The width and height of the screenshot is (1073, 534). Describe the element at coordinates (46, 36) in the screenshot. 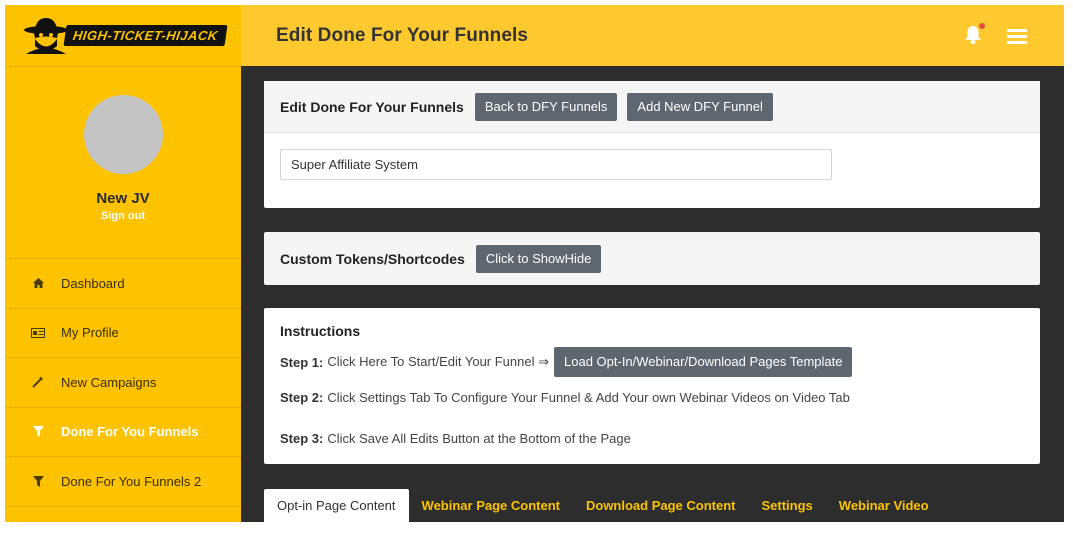

I see `hijacker-mascot-icon` at that location.